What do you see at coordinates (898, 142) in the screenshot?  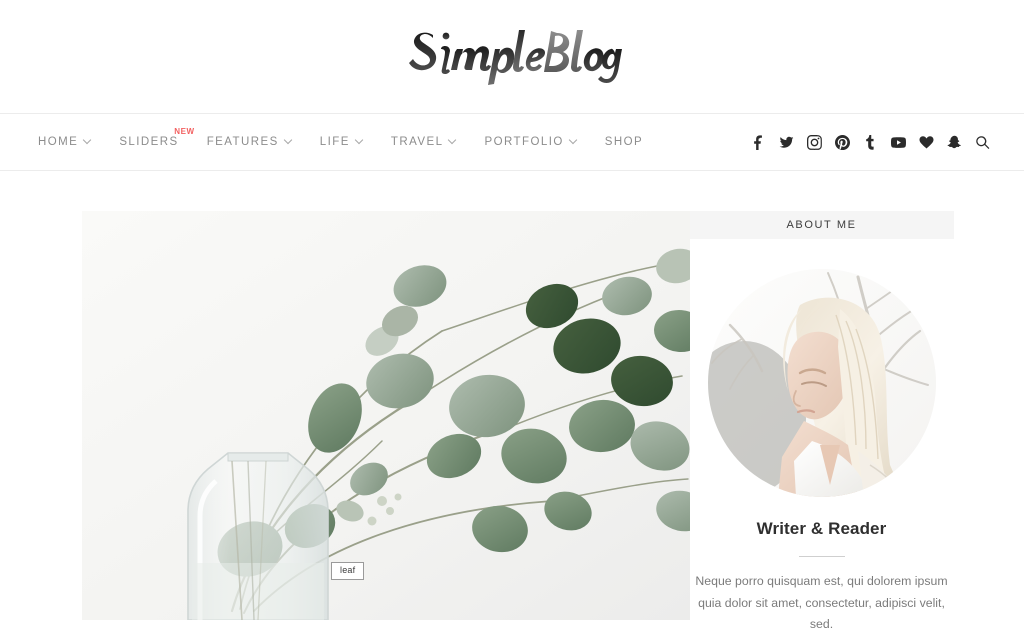 I see `youtube-icon` at bounding box center [898, 142].